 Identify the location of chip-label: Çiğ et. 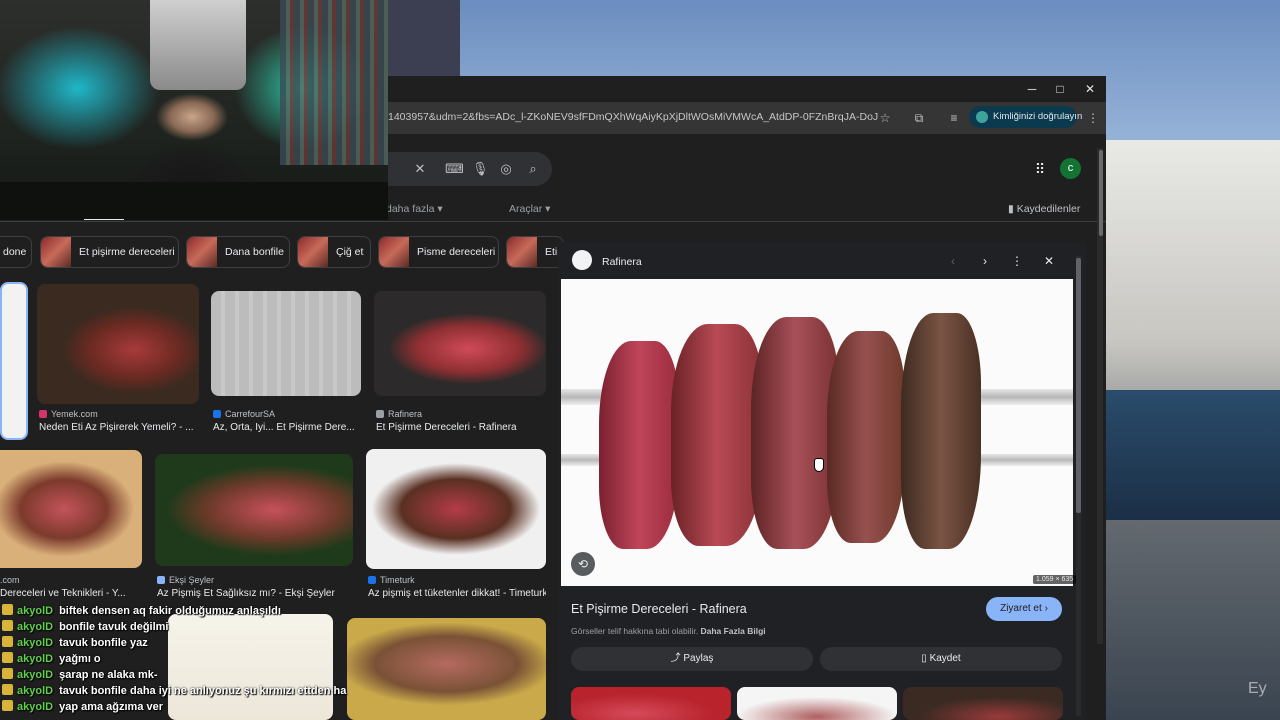
(350, 252).